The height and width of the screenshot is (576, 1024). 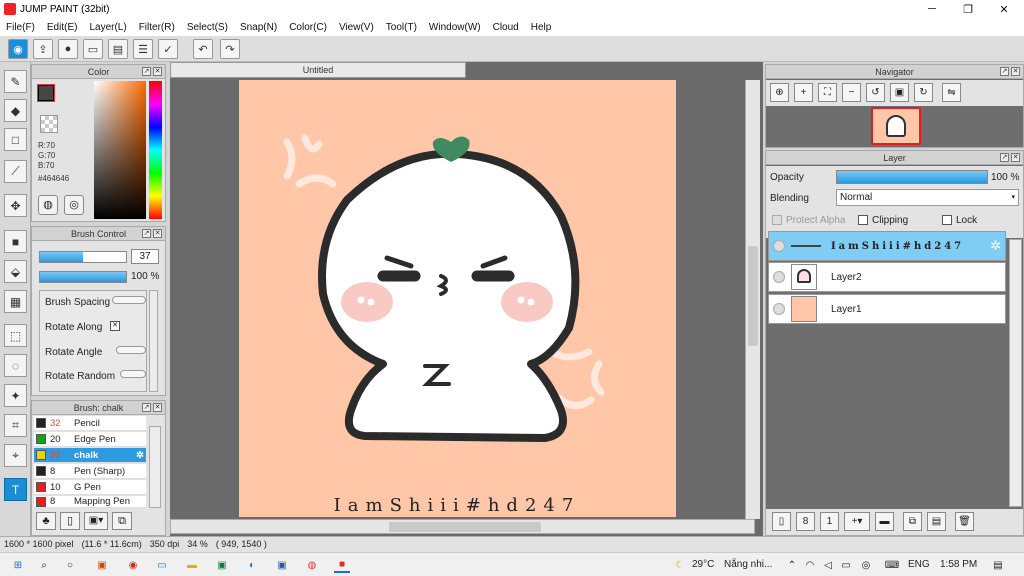 What do you see at coordinates (541, 27) in the screenshot?
I see `menu-help: Help` at bounding box center [541, 27].